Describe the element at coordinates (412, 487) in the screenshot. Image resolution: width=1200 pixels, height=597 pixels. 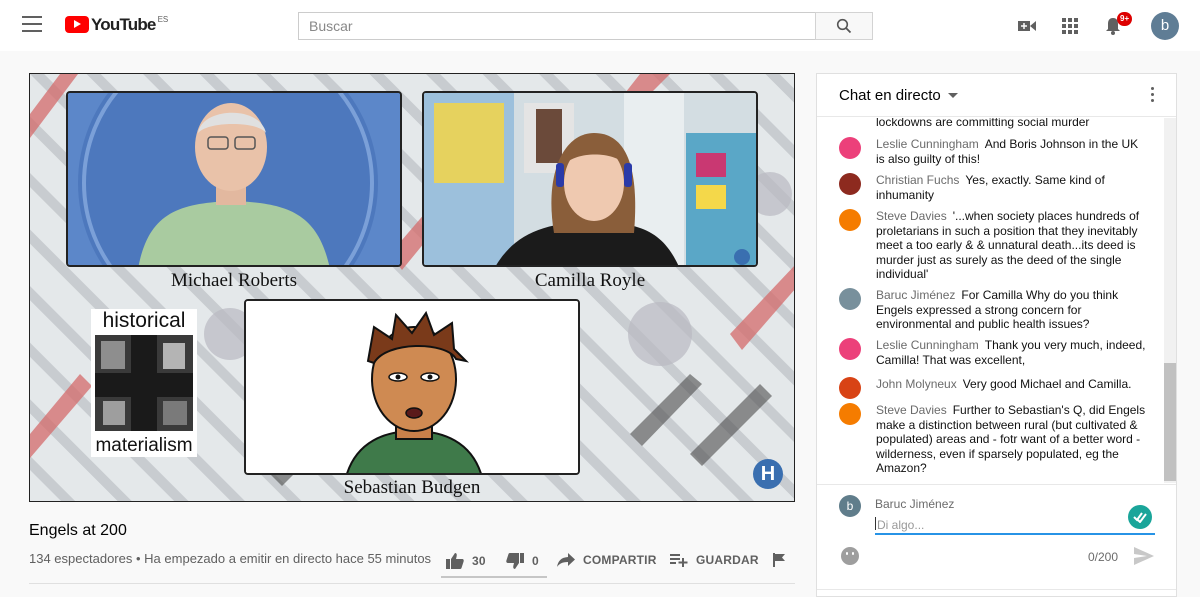
I see `participant-name: Sebastian Budgen` at that location.